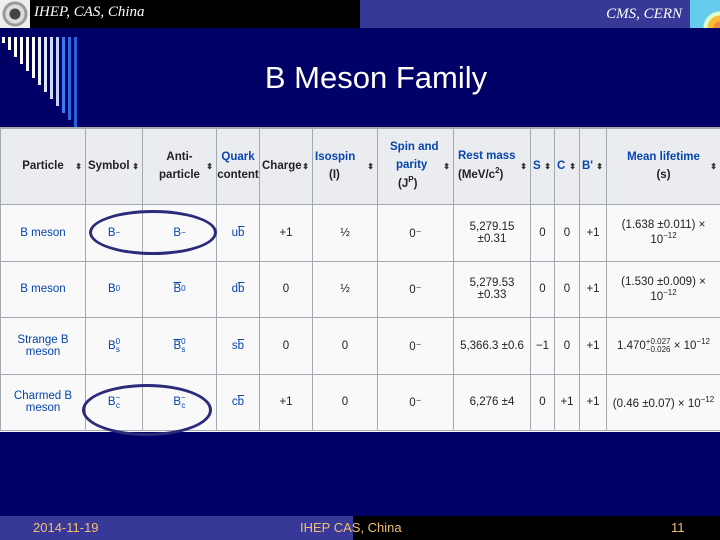  Describe the element at coordinates (335, 157) in the screenshot. I see `isospin-link: Isospin` at that location.